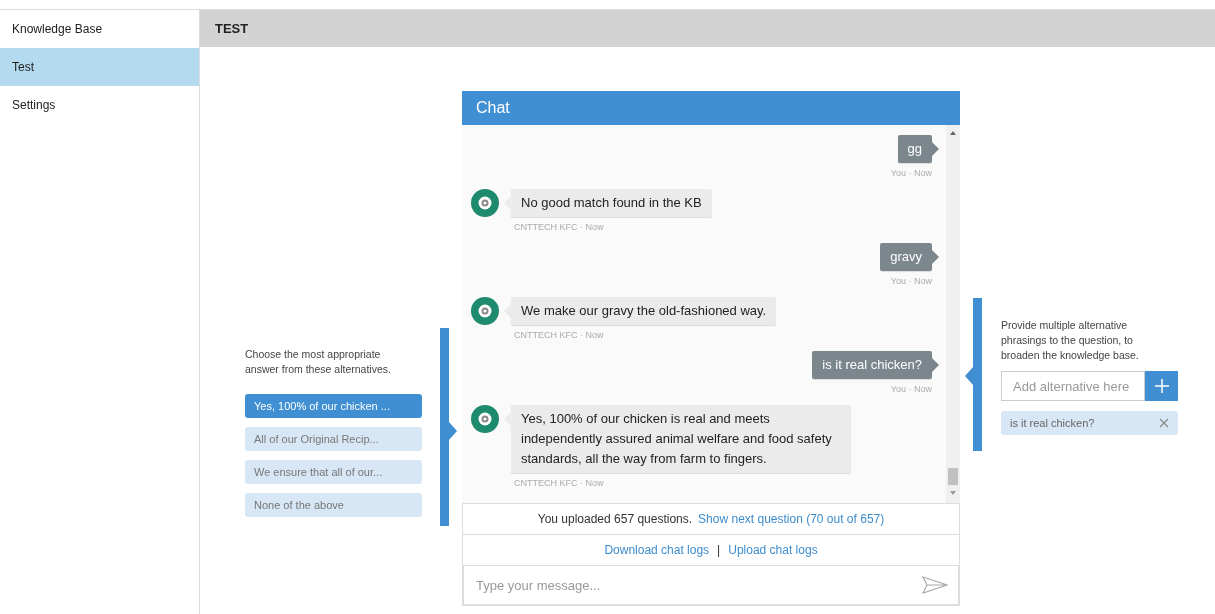 The image size is (1215, 614). Describe the element at coordinates (707, 28) in the screenshot. I see `page-header: TEST` at that location.